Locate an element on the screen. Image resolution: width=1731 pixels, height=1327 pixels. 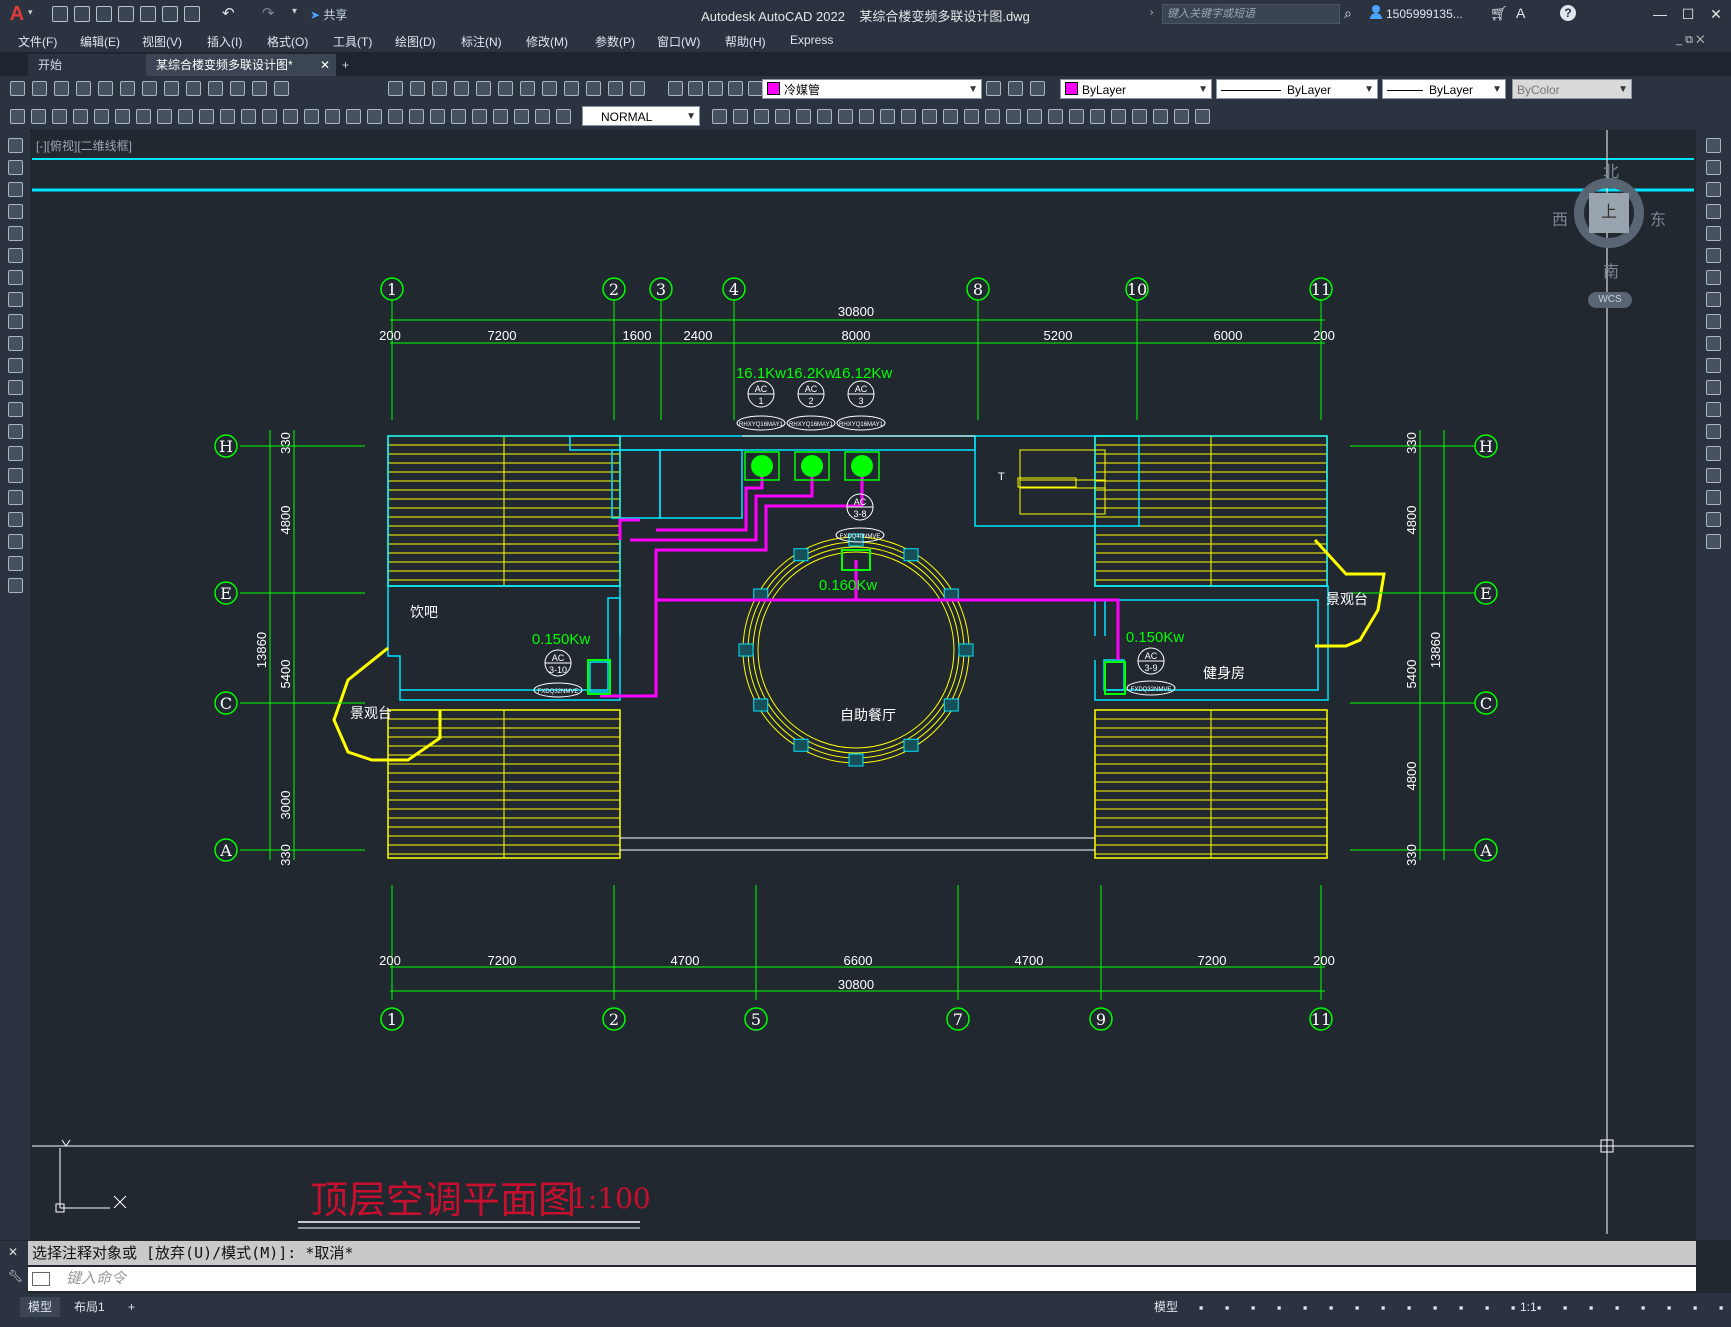
menu-draw: 绘图(D) is located at coordinates (415, 41).